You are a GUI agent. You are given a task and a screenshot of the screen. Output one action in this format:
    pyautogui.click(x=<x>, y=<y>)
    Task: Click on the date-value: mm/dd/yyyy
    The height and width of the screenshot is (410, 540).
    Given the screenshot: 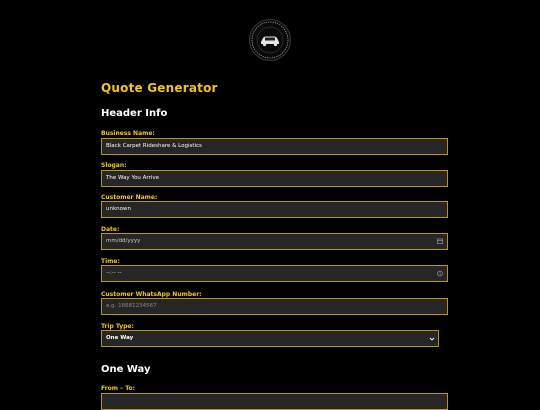 What is the action you would take?
    pyautogui.click(x=123, y=241)
    